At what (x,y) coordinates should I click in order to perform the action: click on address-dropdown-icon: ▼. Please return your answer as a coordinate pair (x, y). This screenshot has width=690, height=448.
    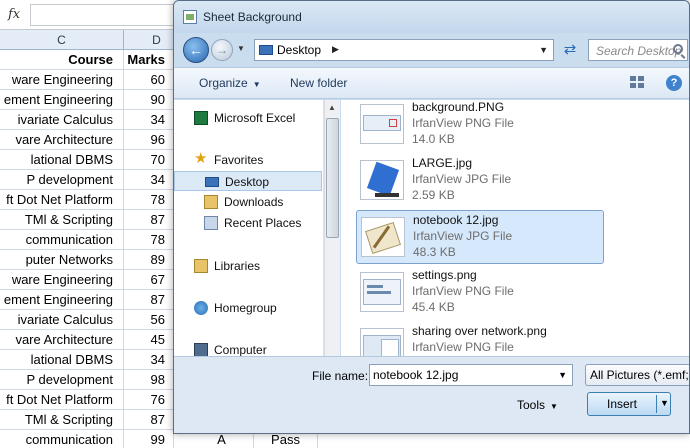
    Looking at the image, I should click on (543, 50).